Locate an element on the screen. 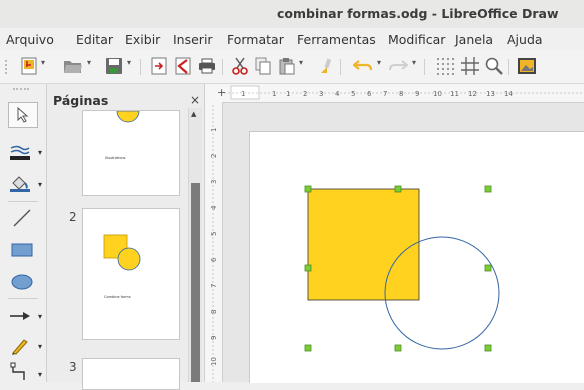 The height and width of the screenshot is (390, 584). standard-toolbar: ▾ ▾ ▾ ▾ ▾ ▾ is located at coordinates (292, 67).